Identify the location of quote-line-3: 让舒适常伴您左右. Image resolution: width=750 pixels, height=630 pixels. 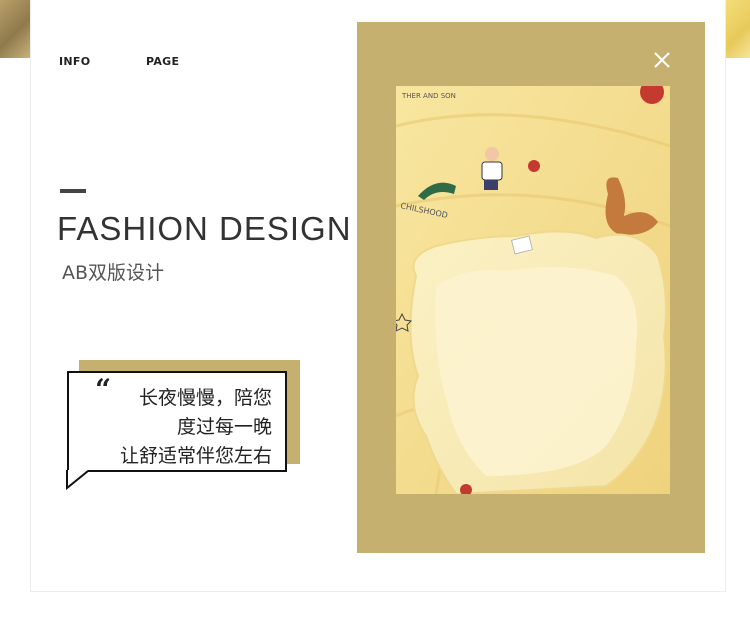
(195, 456).